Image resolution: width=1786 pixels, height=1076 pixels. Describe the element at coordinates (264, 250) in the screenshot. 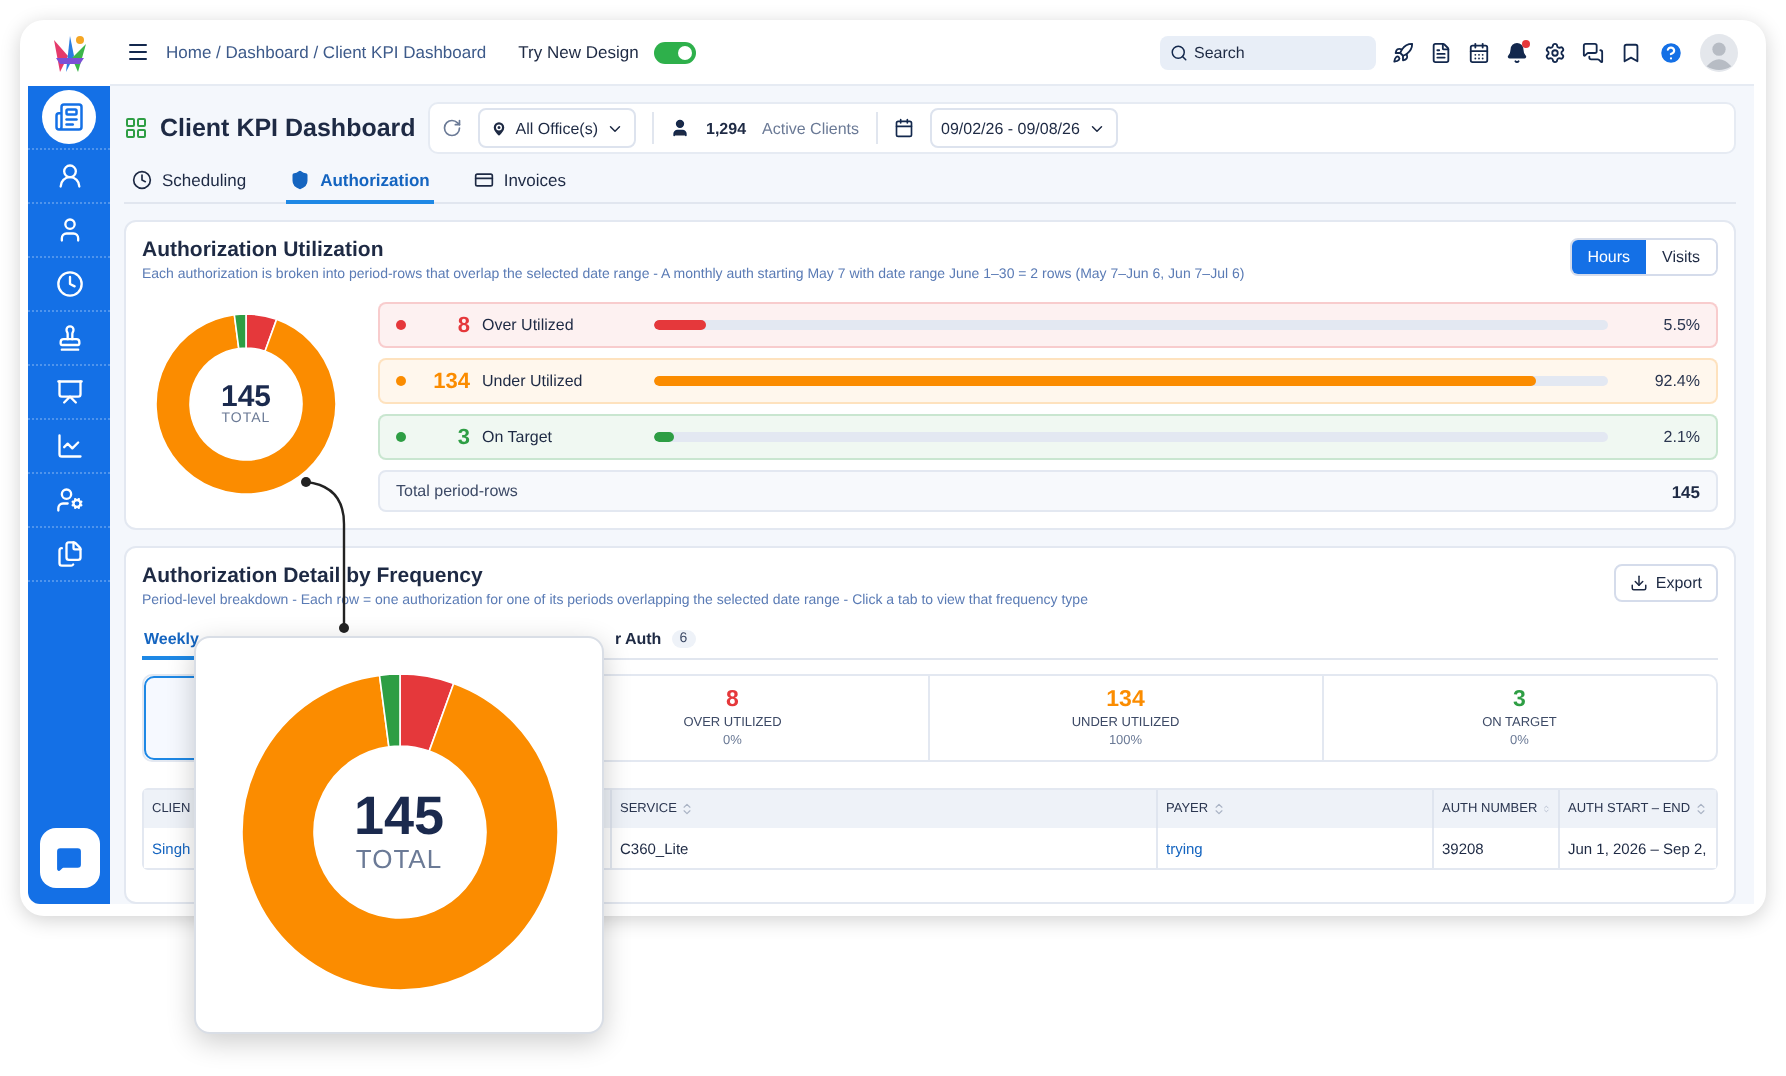

I see `section-title: Authorization Utilization` at that location.